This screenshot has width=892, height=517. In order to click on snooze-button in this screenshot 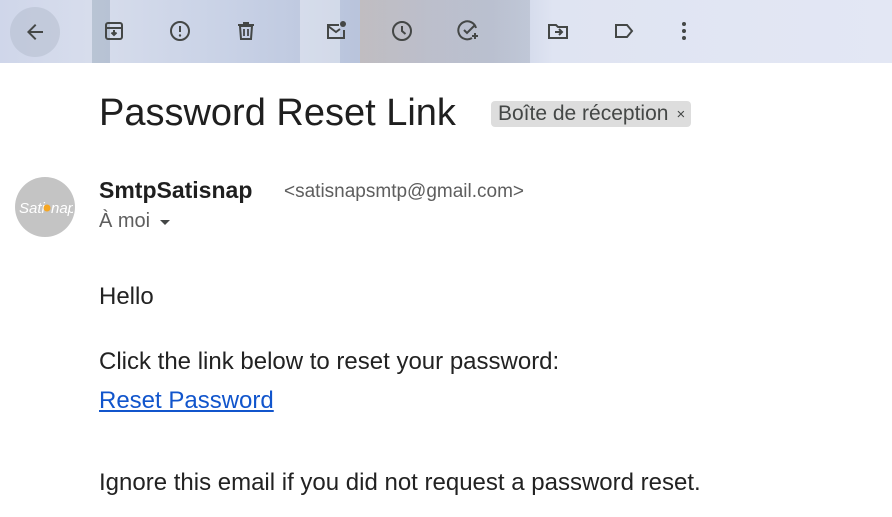, I will do `click(402, 31)`.